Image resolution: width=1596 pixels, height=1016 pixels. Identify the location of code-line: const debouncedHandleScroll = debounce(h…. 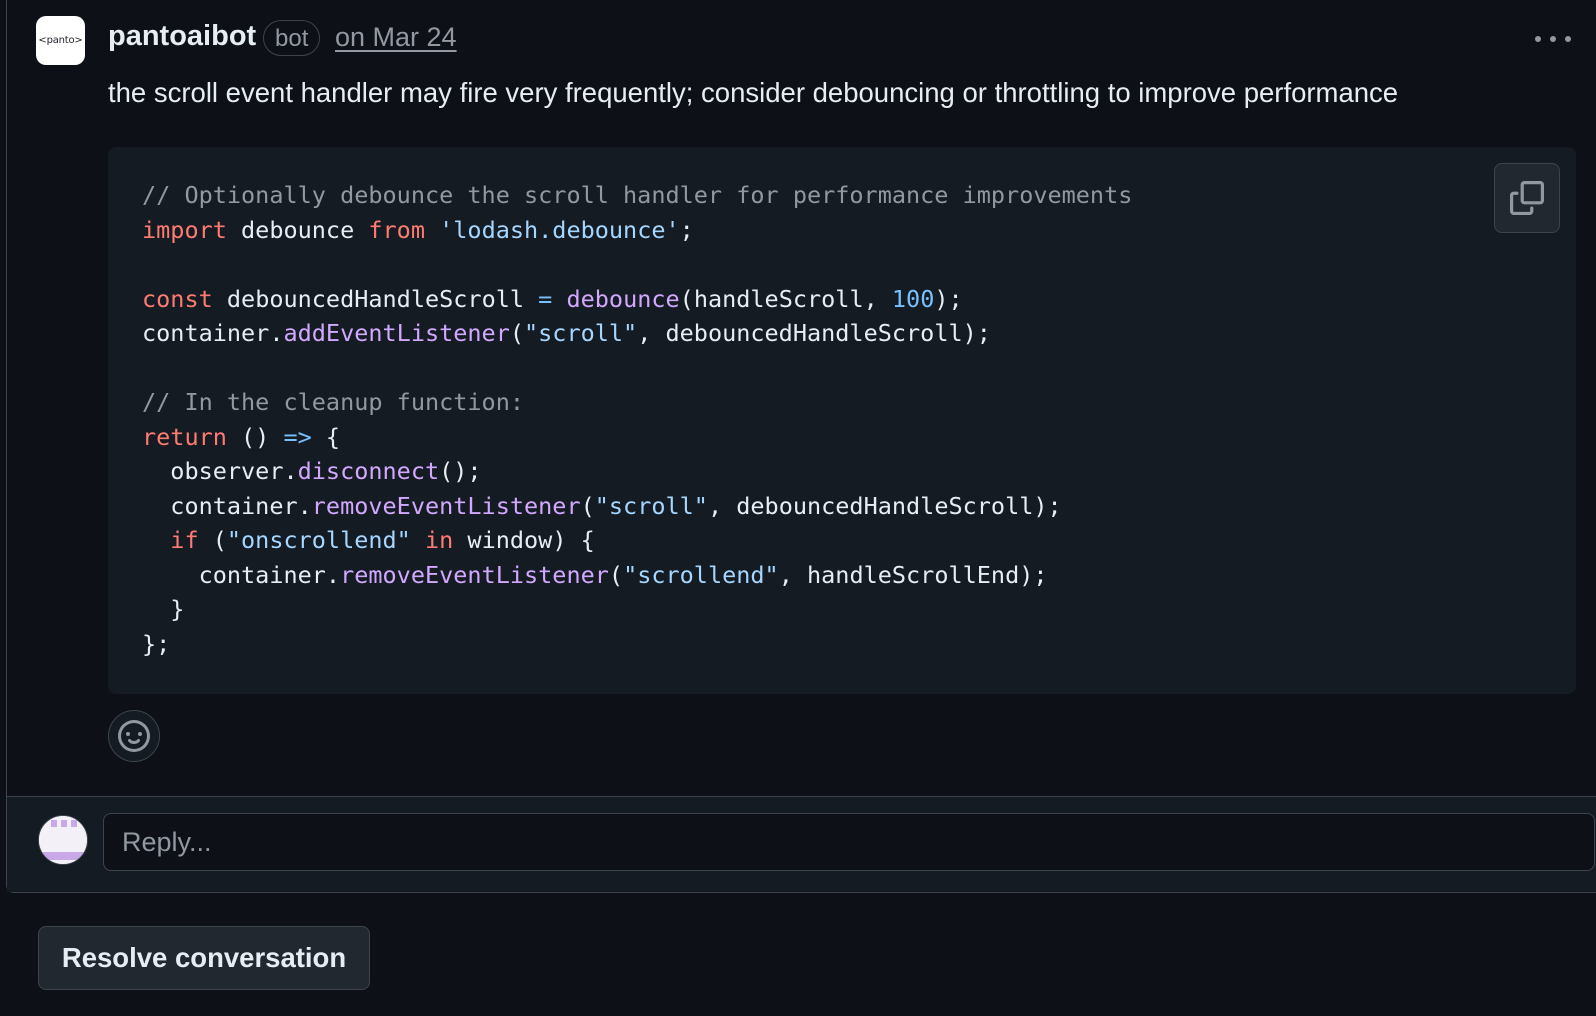
(552, 298).